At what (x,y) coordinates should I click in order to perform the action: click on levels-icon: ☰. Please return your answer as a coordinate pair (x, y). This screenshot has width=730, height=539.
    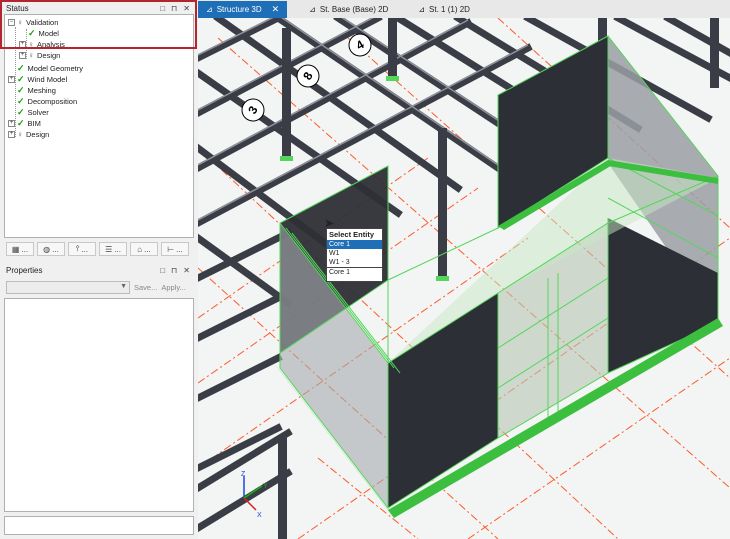
    Looking at the image, I should click on (109, 249).